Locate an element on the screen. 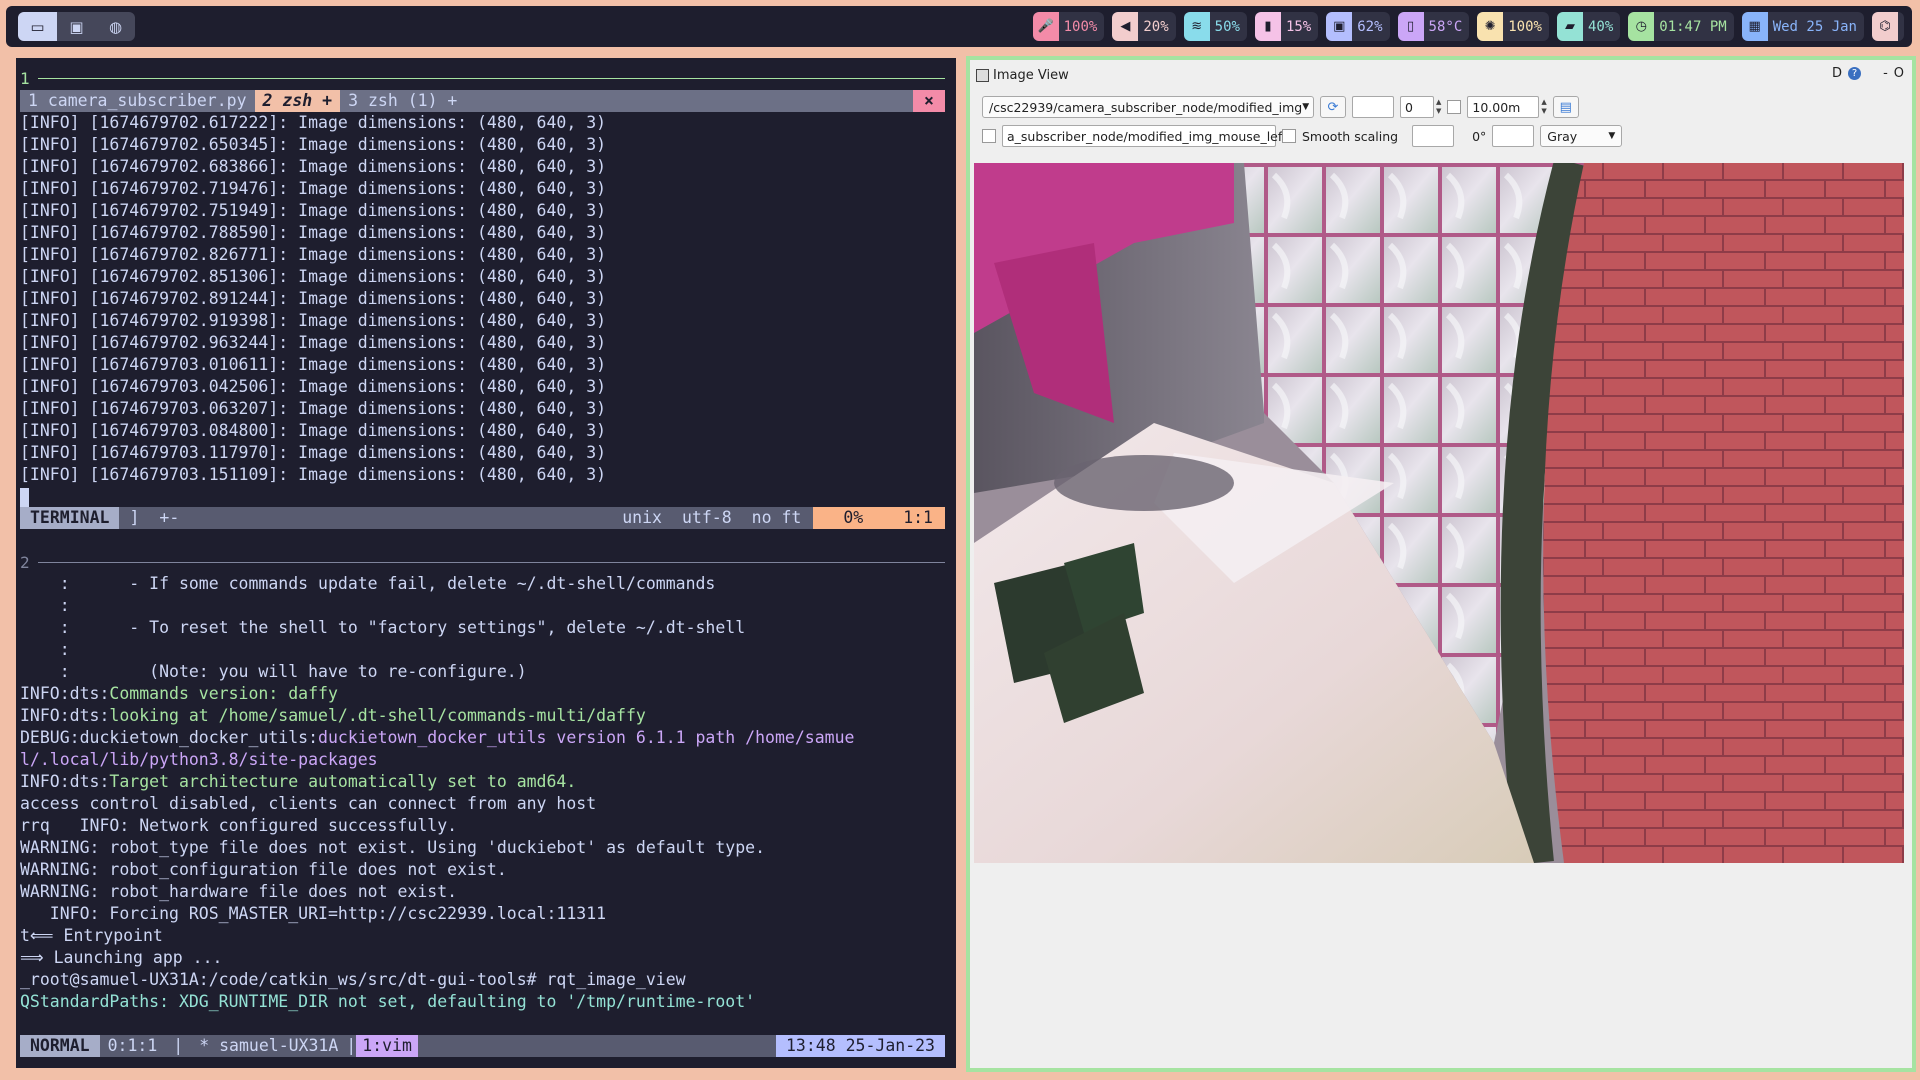 The height and width of the screenshot is (1080, 1920). smooth-scaling-checkbox is located at coordinates (1289, 136).